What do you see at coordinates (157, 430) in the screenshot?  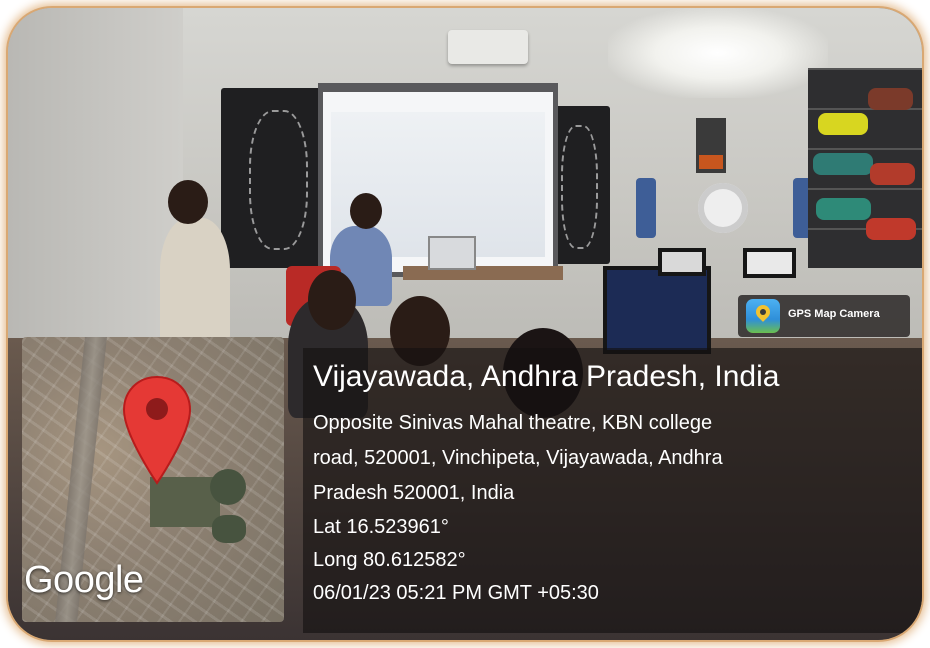 I see `map-pin-icon` at bounding box center [157, 430].